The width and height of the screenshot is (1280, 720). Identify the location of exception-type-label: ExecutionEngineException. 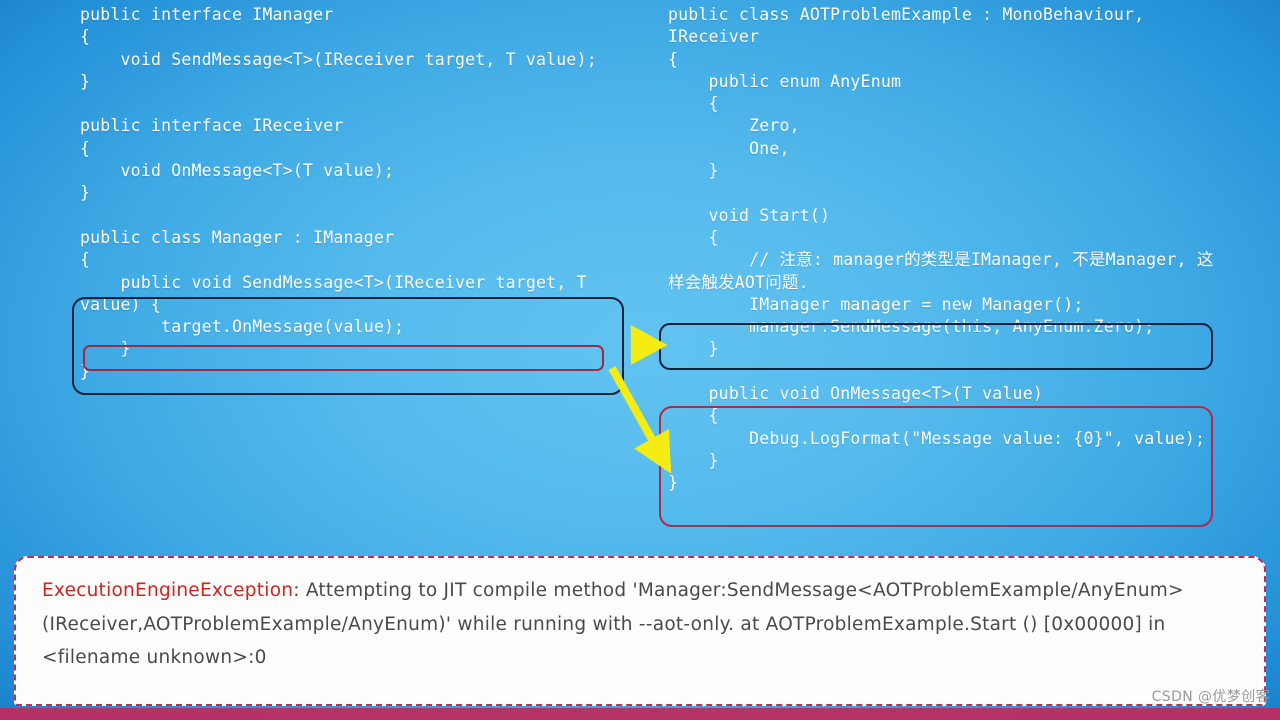
(168, 590).